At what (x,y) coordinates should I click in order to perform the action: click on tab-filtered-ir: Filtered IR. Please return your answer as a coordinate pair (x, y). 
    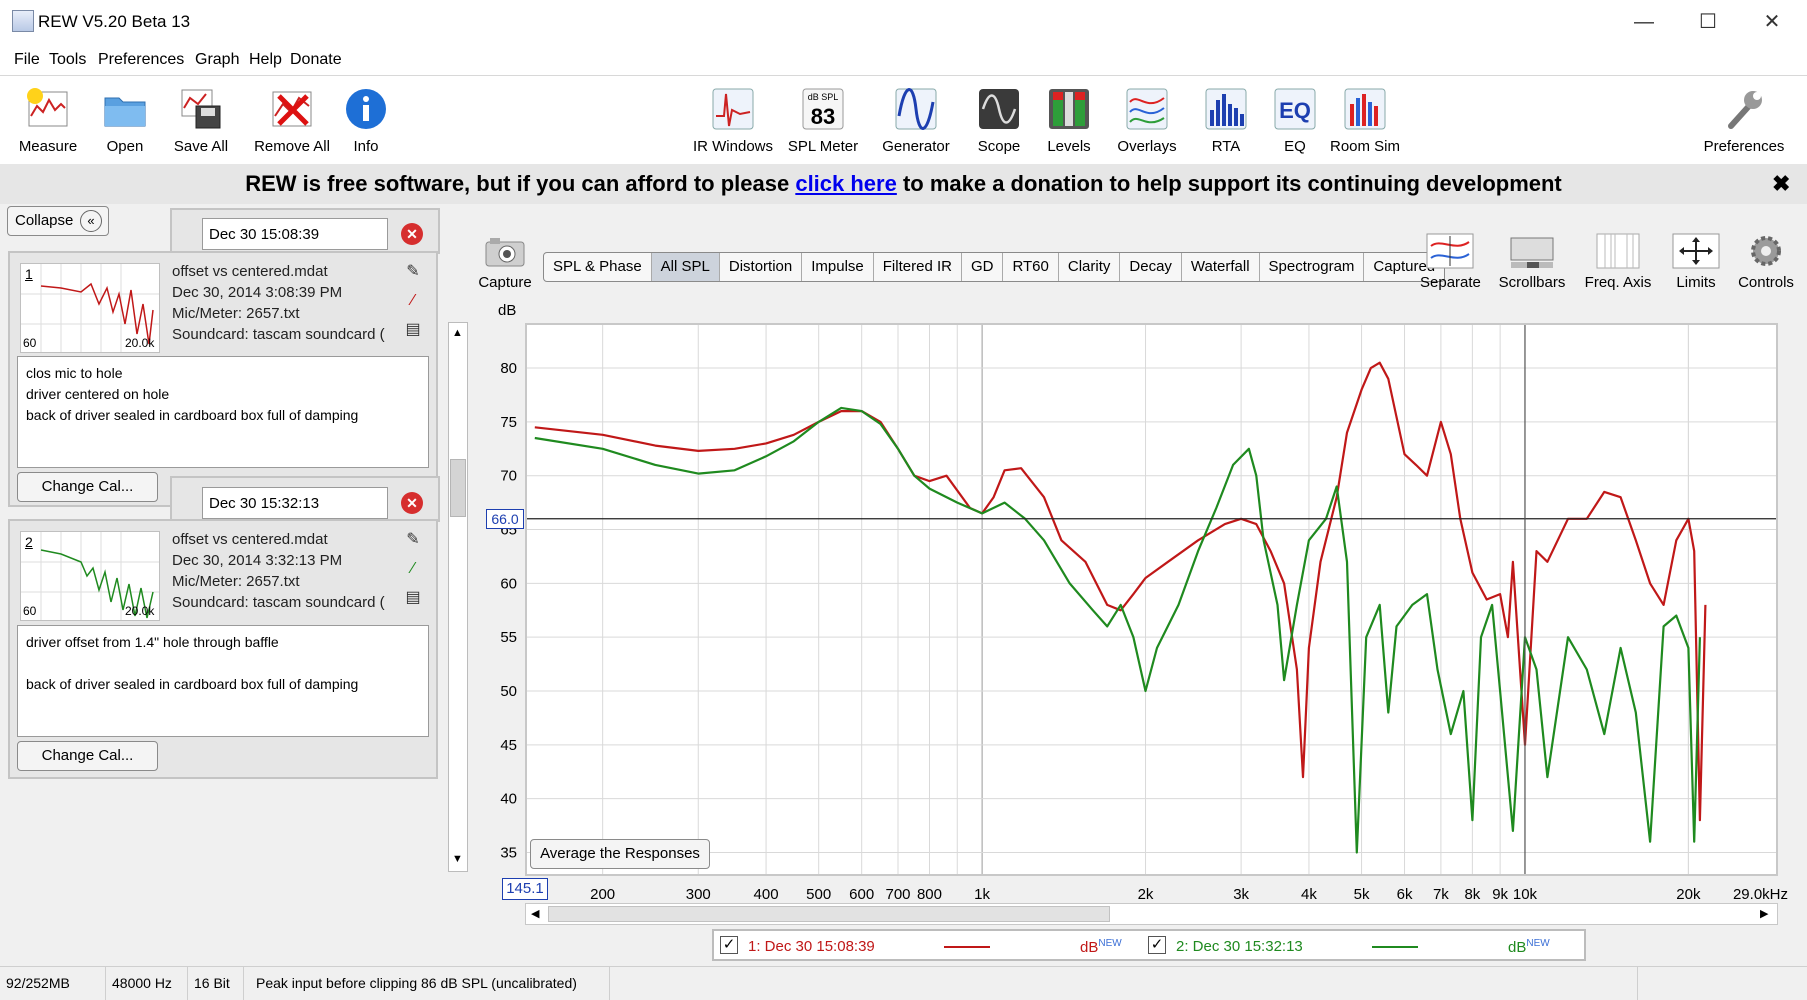
    Looking at the image, I should click on (918, 267).